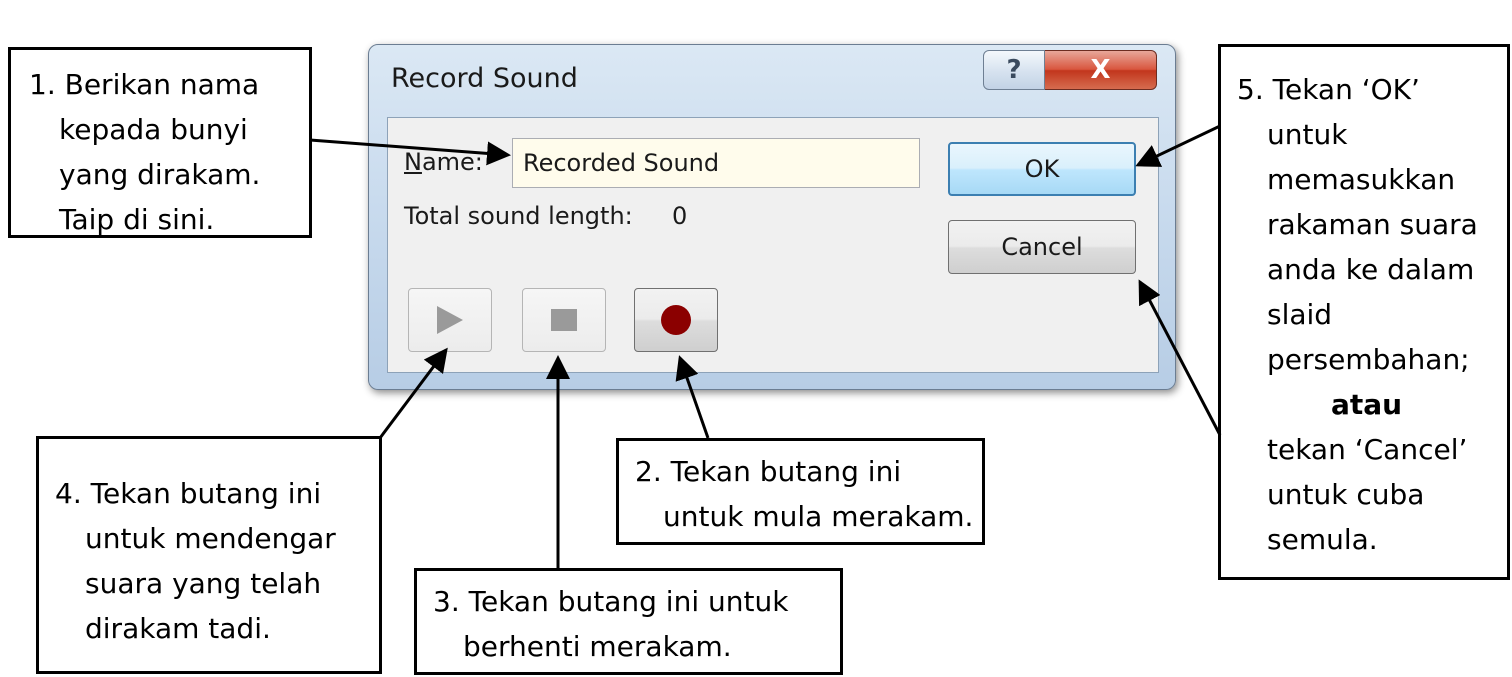 Image resolution: width=1512 pixels, height=677 pixels. I want to click on callout-line: rakaman suara, so click(1372, 224).